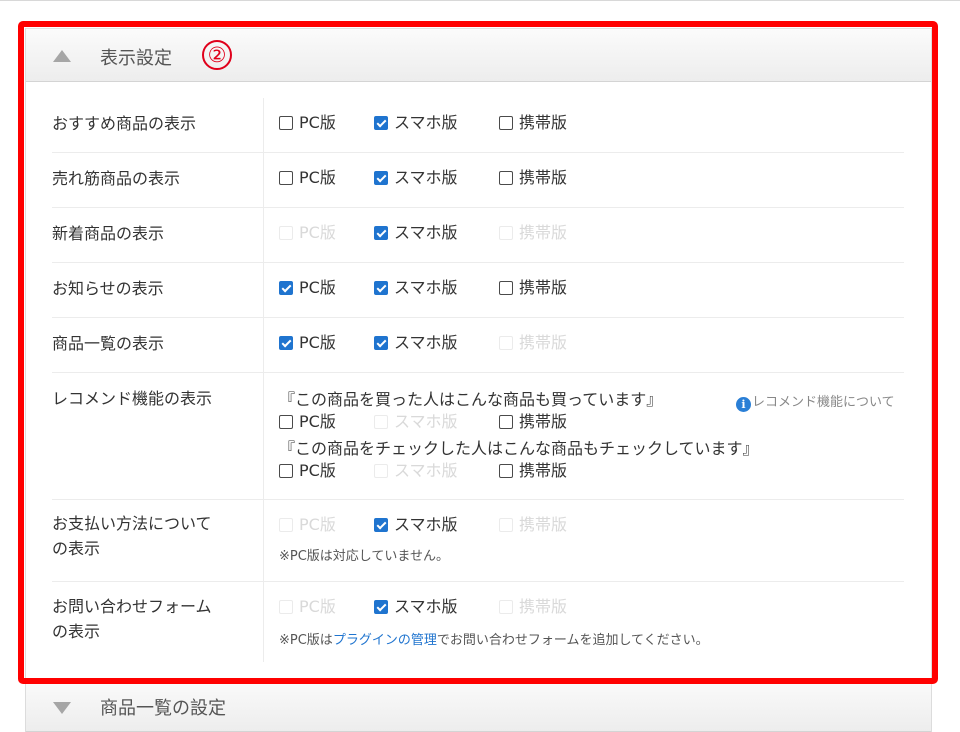 Image resolution: width=960 pixels, height=732 pixels. Describe the element at coordinates (217, 55) in the screenshot. I see `step-number-badge: ②` at that location.